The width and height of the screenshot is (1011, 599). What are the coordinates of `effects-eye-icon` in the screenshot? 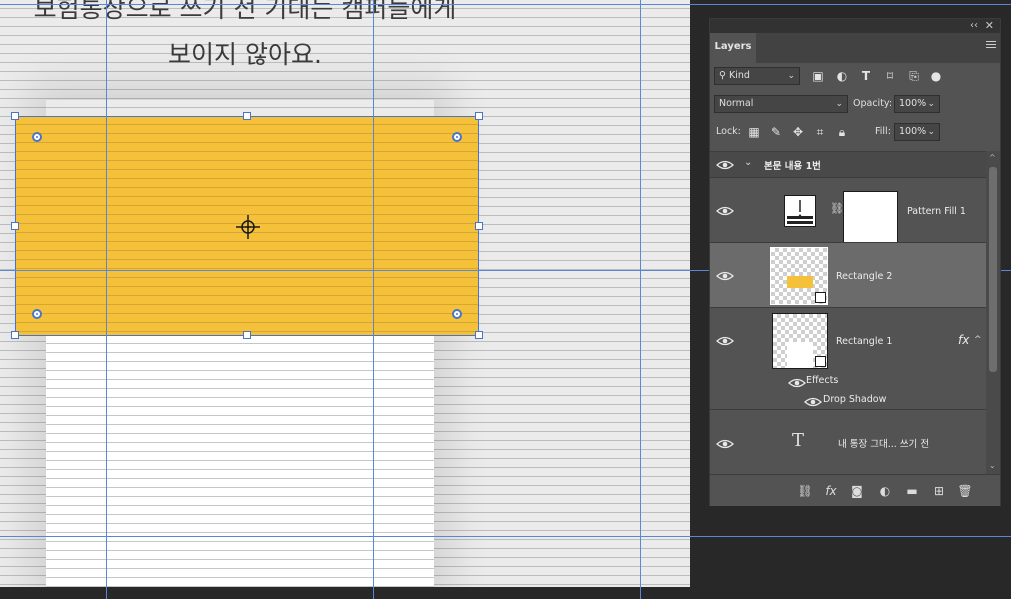 It's located at (797, 383).